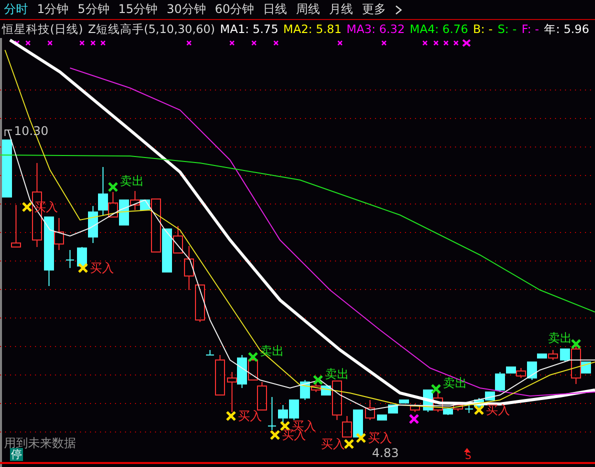 This screenshot has width=595, height=467. I want to click on indicator-value: MA1: 5.75, so click(249, 29).